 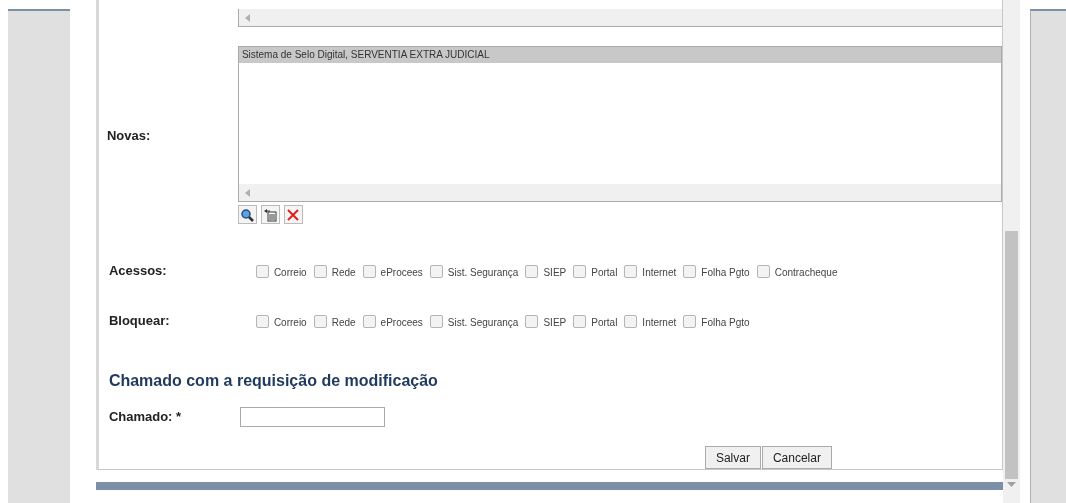 I want to click on field-label: Acessos:, so click(x=138, y=271).